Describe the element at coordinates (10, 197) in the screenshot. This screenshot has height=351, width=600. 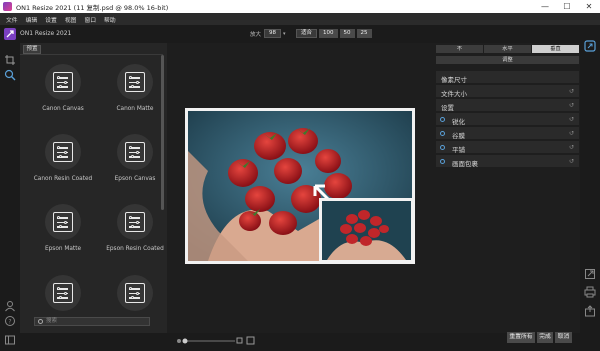
I see `left-tool-strip: ?` at that location.